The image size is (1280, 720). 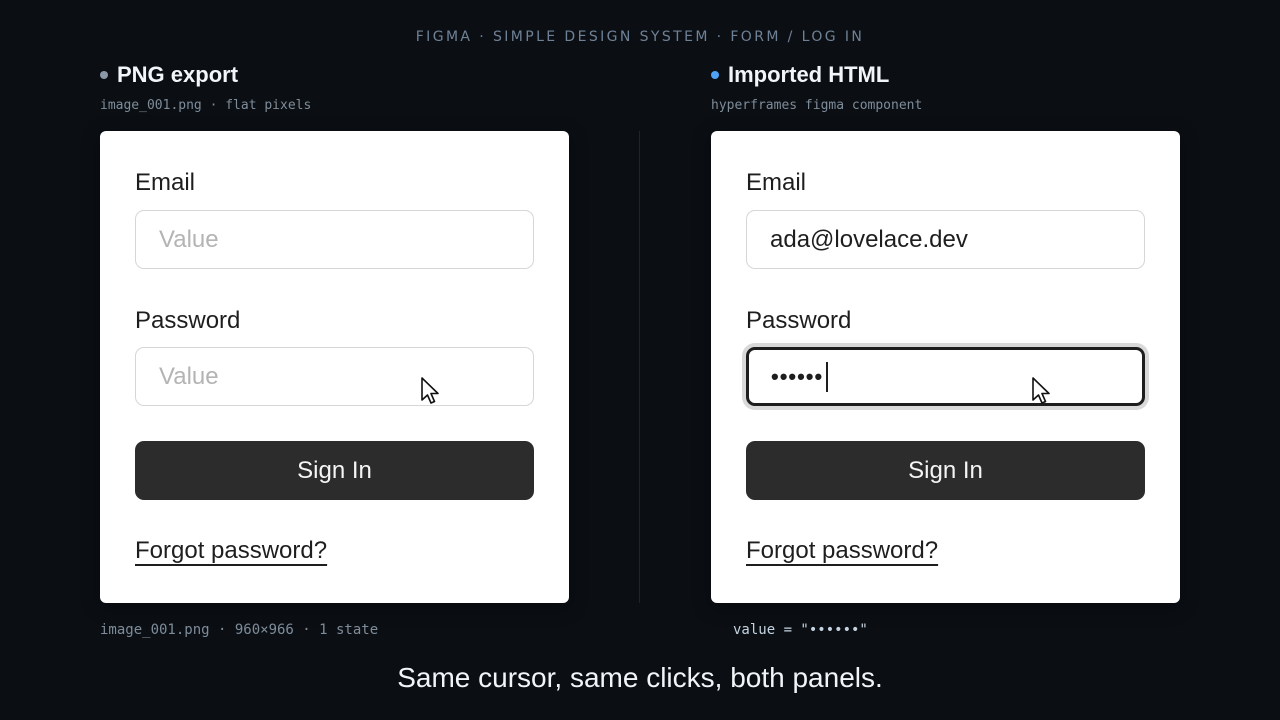 I want to click on left-footer-caption: image_001.png · 960×966 · 1 state, so click(x=239, y=630).